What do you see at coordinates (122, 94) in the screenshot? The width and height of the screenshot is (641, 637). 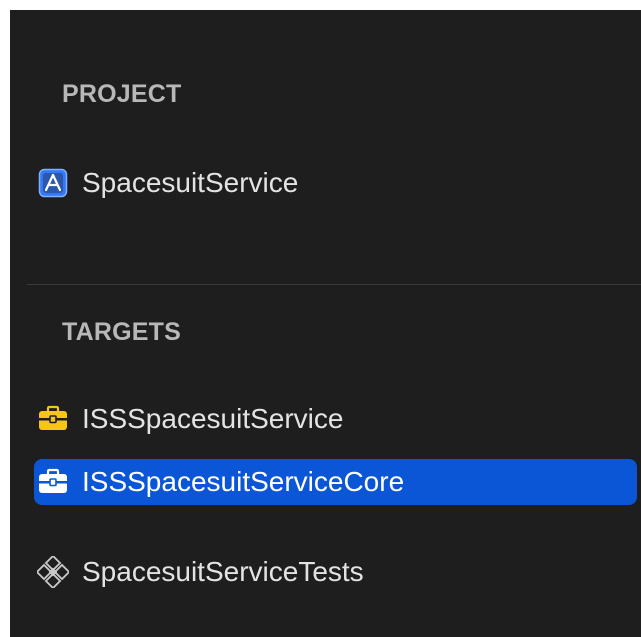 I see `project-section-title: PROJECT` at bounding box center [122, 94].